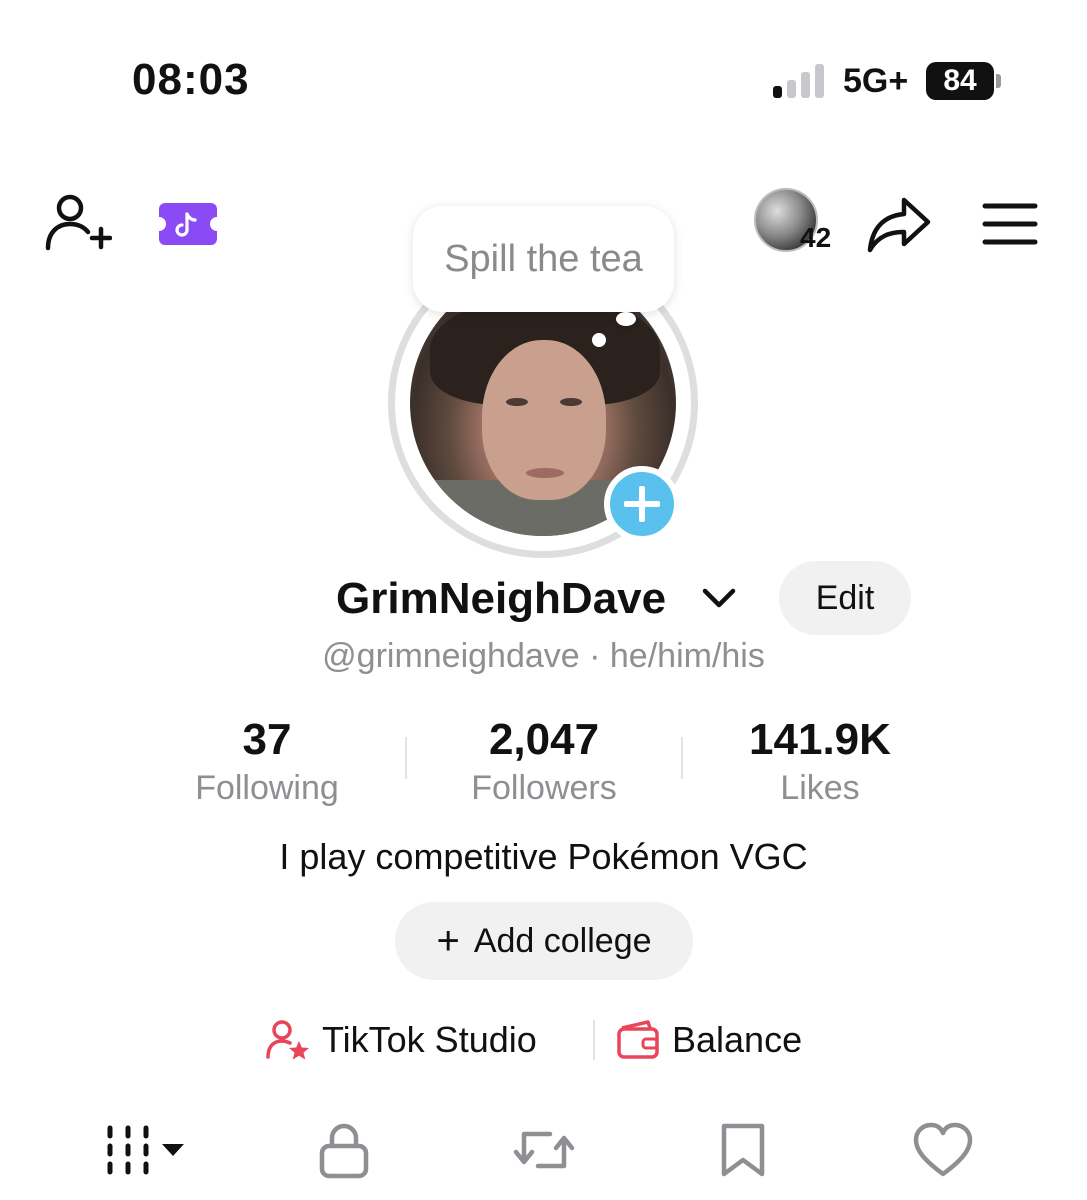 This screenshot has width=1087, height=1200. I want to click on ticket-icon, so click(188, 224).